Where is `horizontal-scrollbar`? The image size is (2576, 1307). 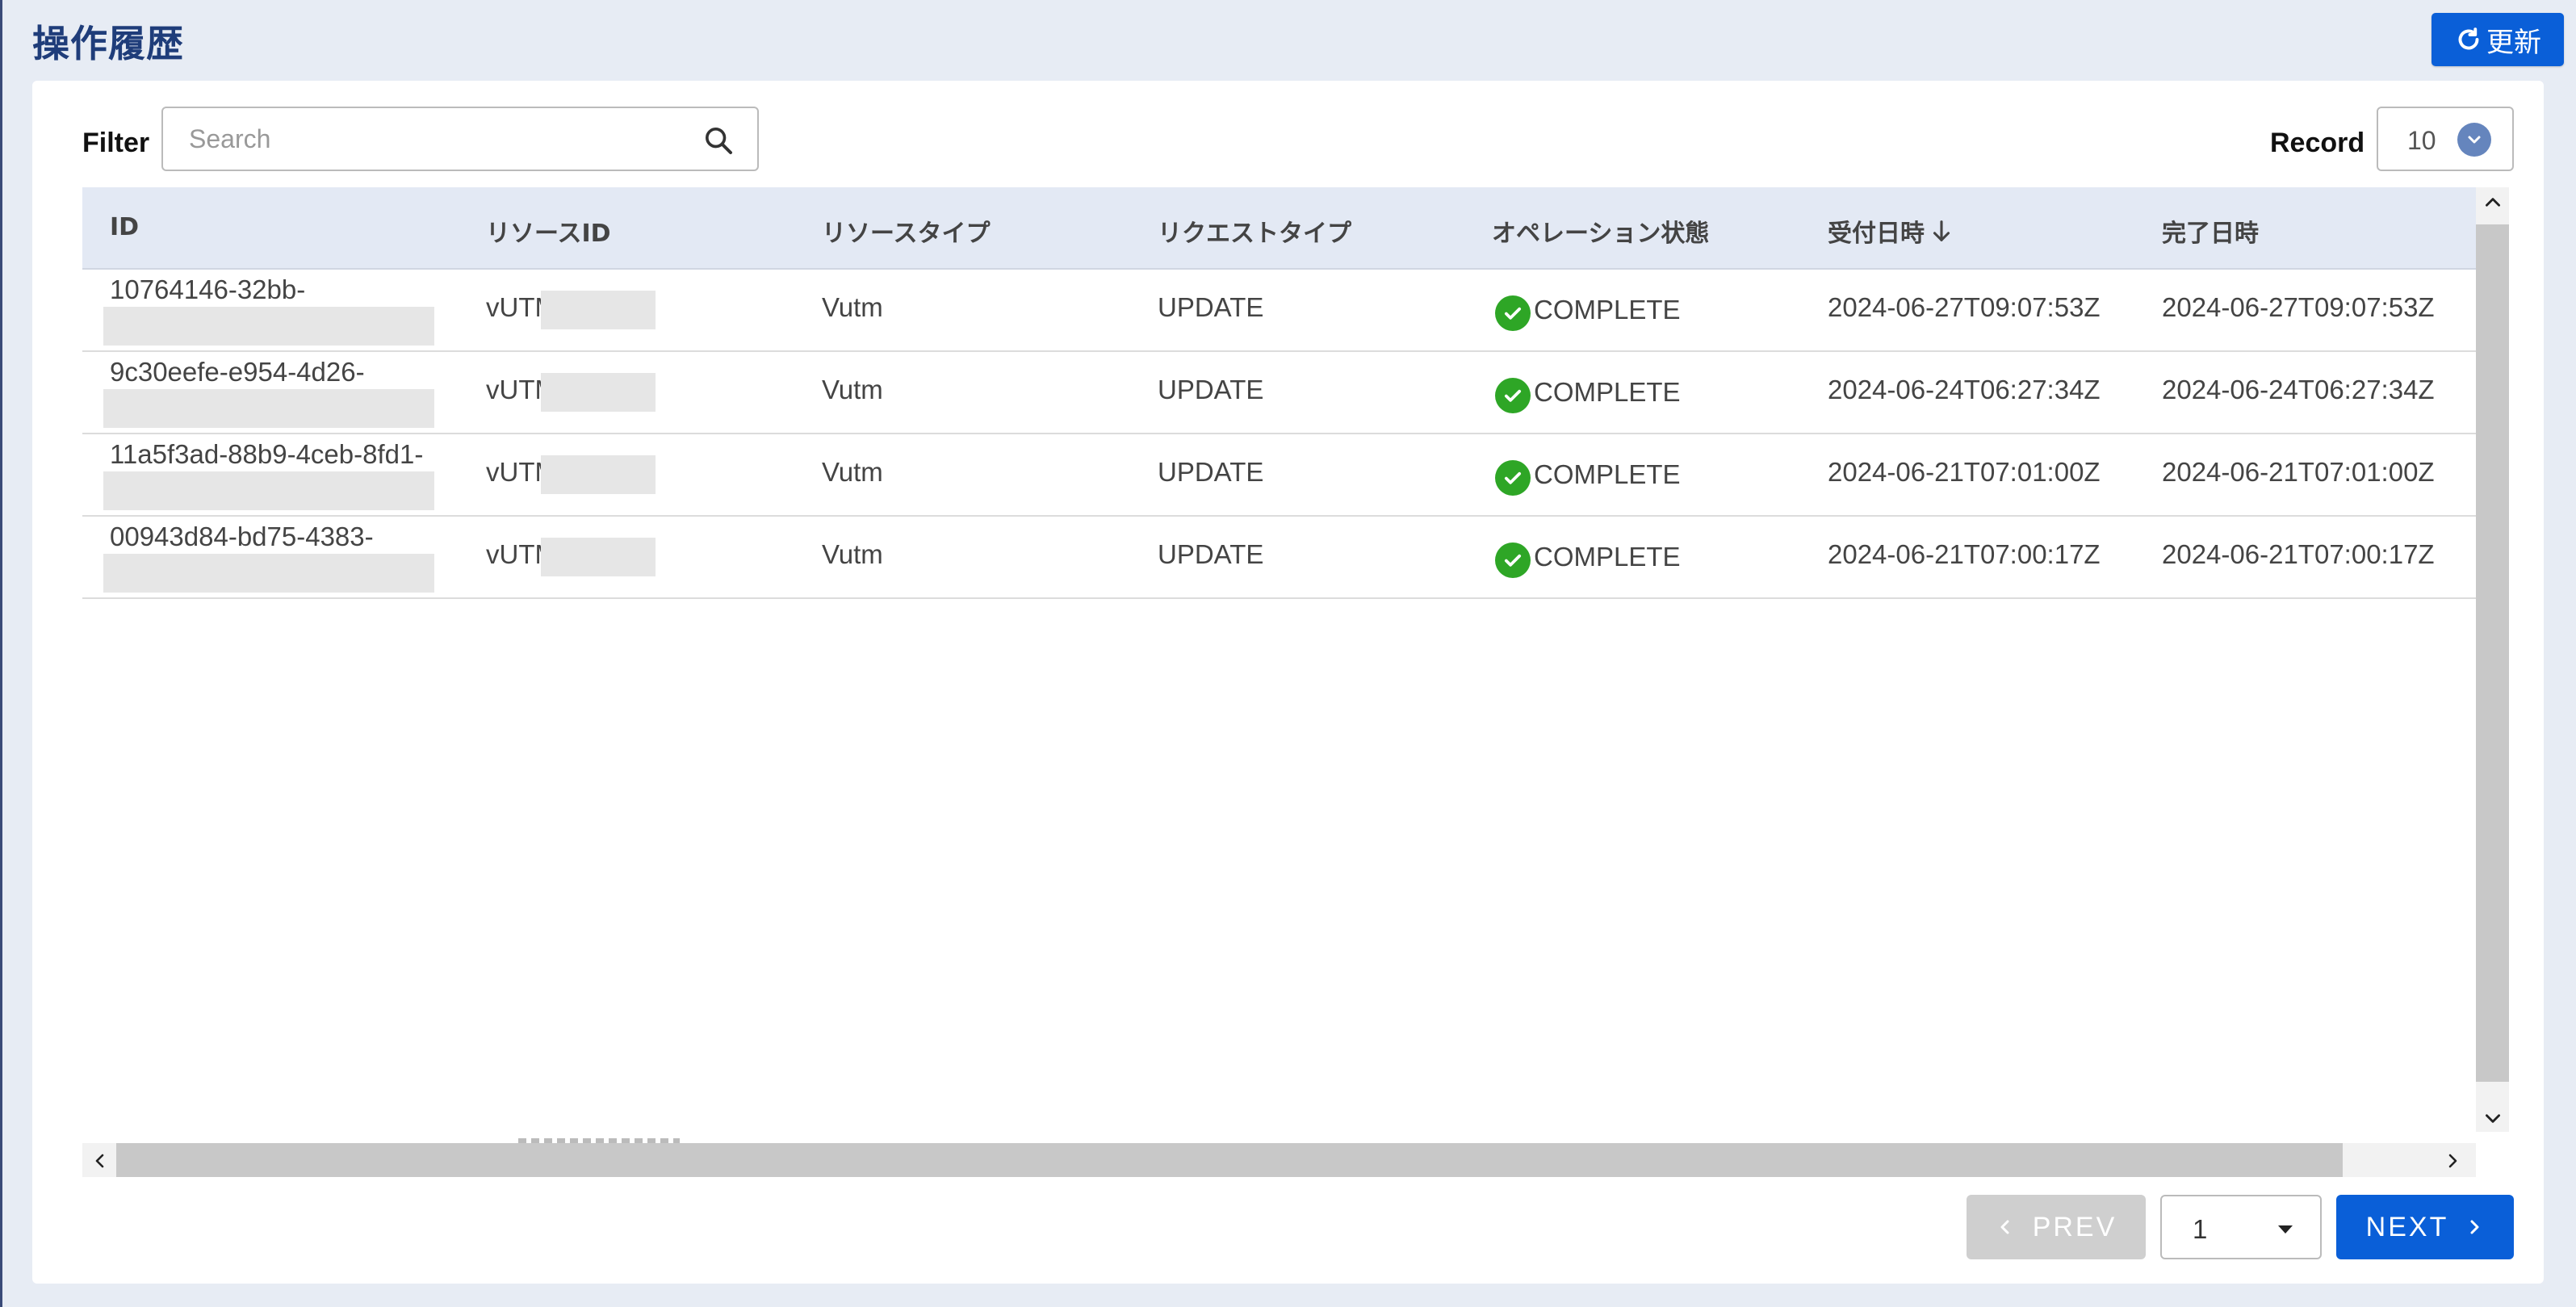
horizontal-scrollbar is located at coordinates (1279, 1160).